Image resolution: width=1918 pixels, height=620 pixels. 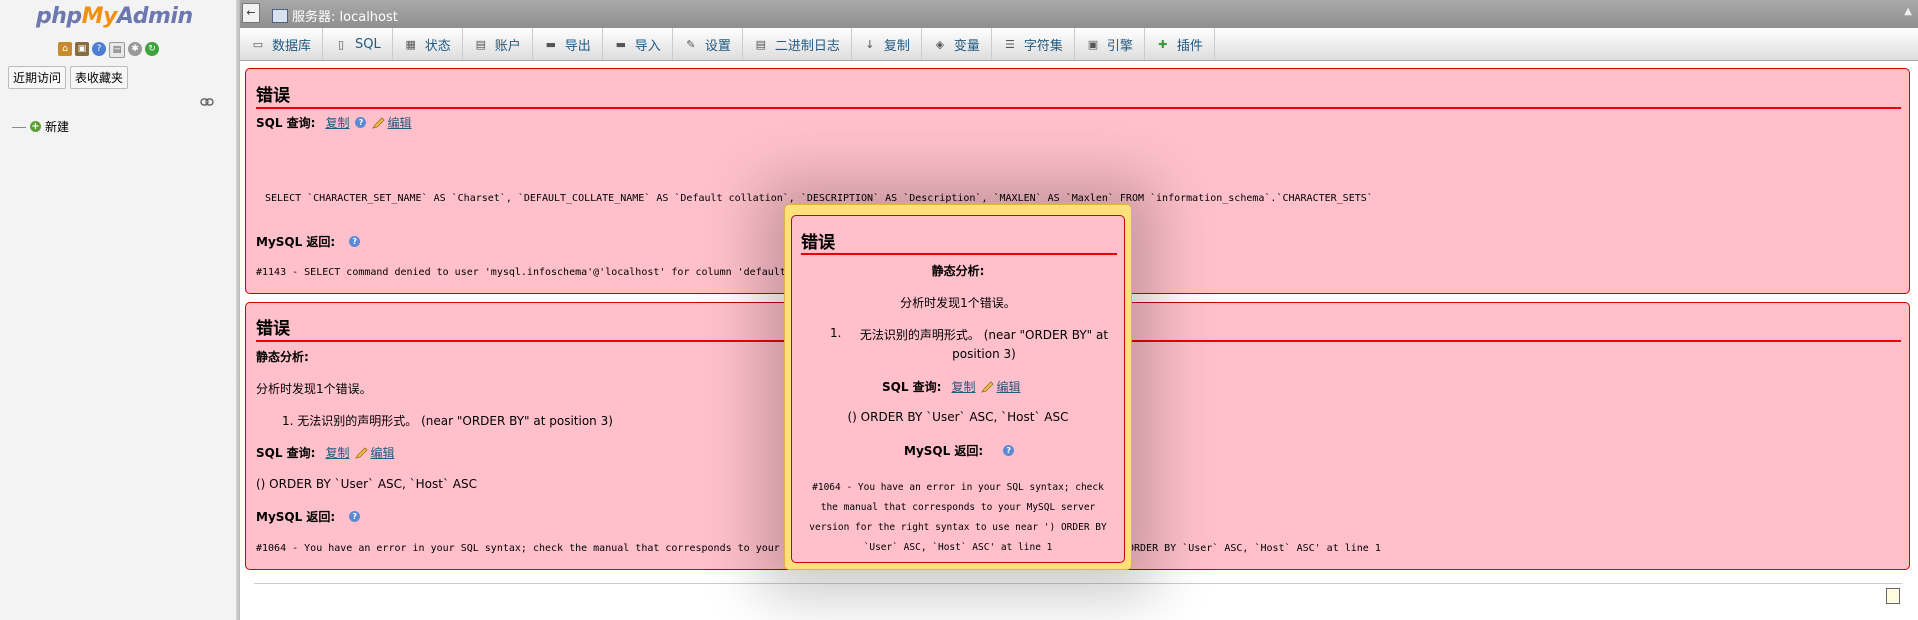 What do you see at coordinates (959, 241) in the screenshot?
I see `popup-error-title: 错误` at bounding box center [959, 241].